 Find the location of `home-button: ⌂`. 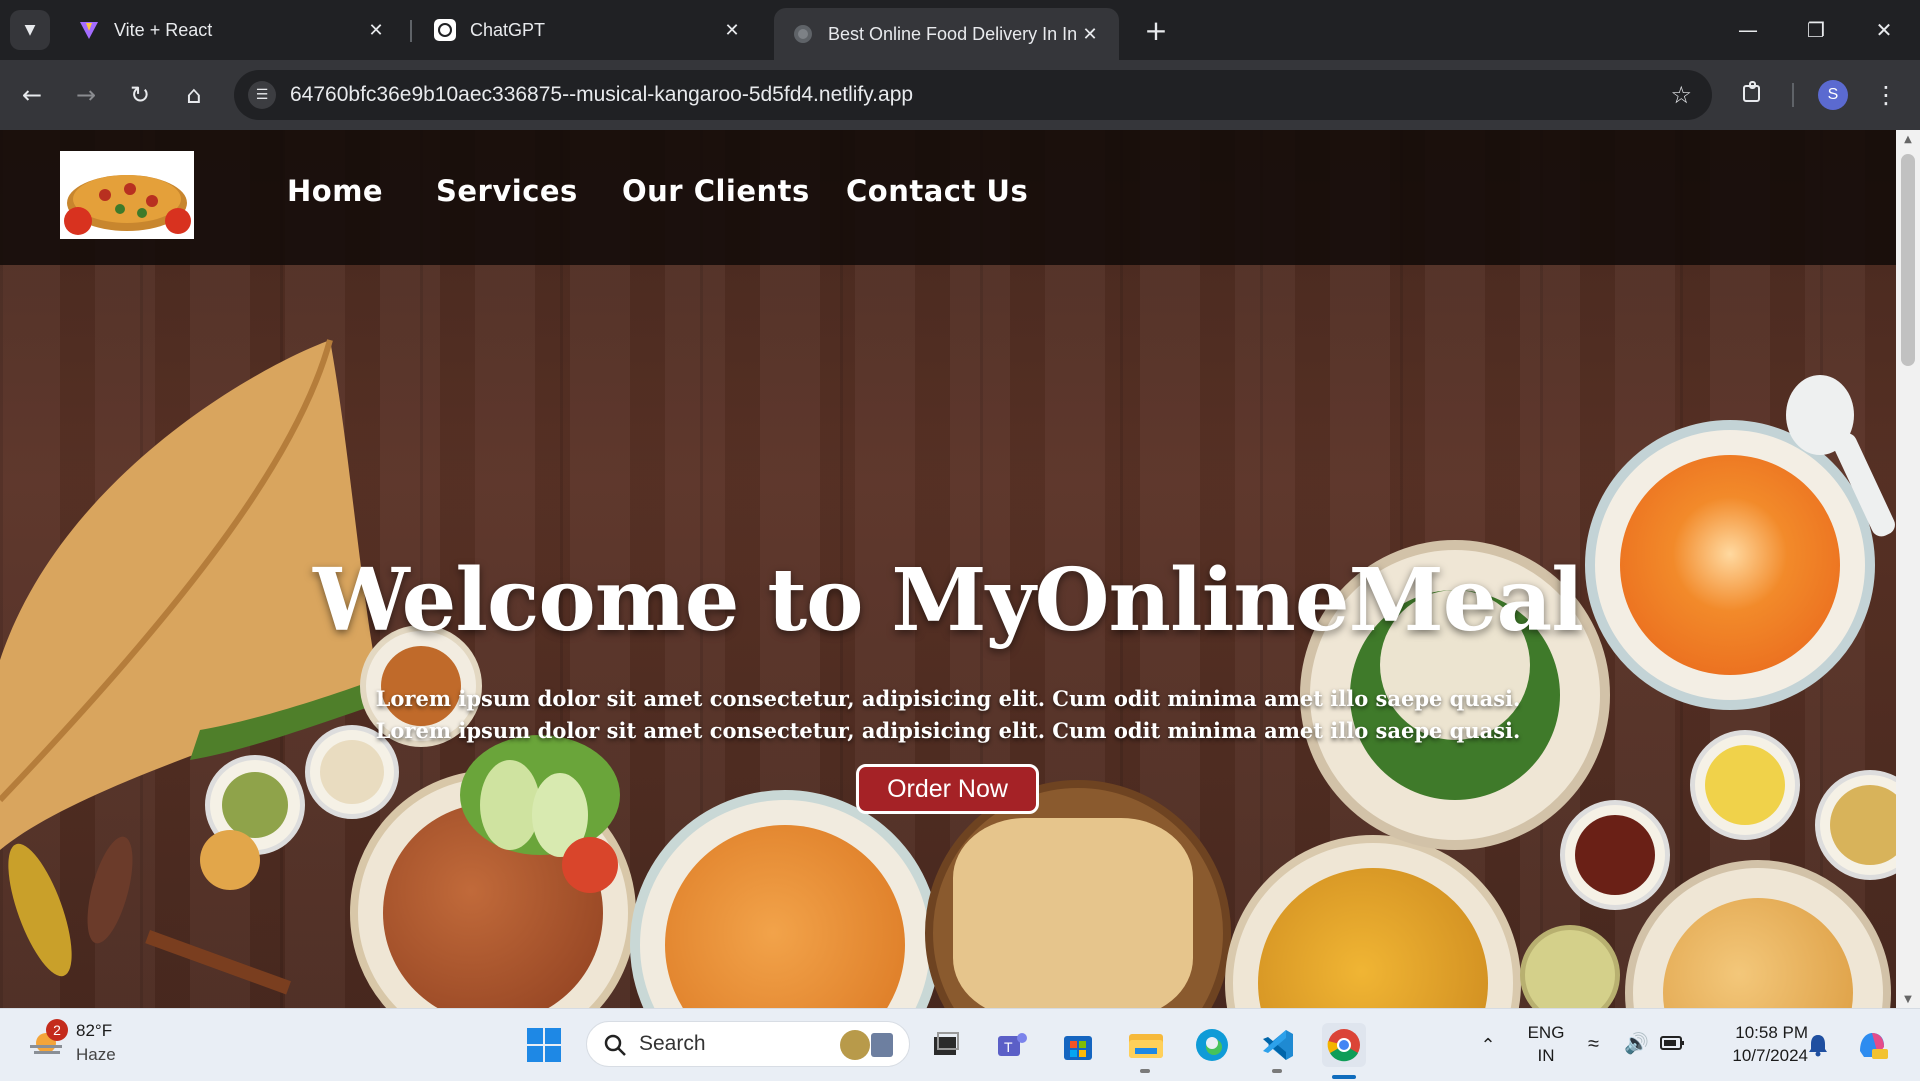

home-button: ⌂ is located at coordinates (194, 95).